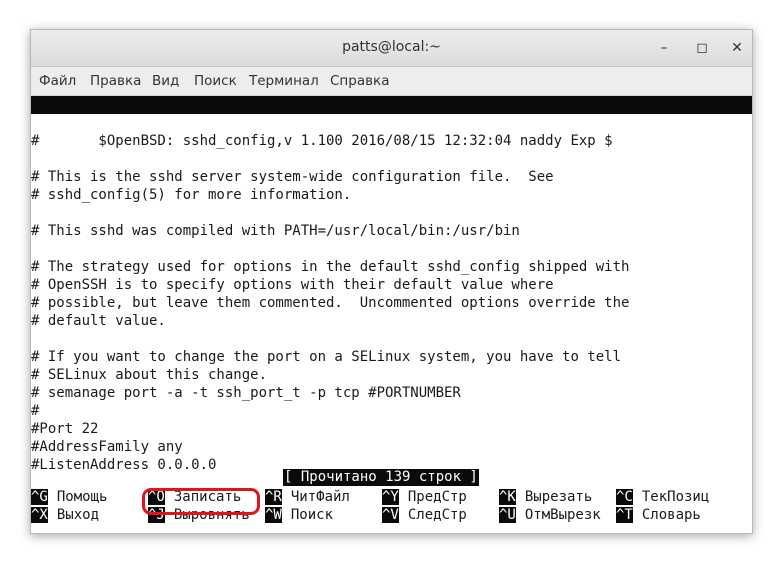 The image size is (783, 562). I want to click on shortcut-label: Вырезать, so click(558, 497).